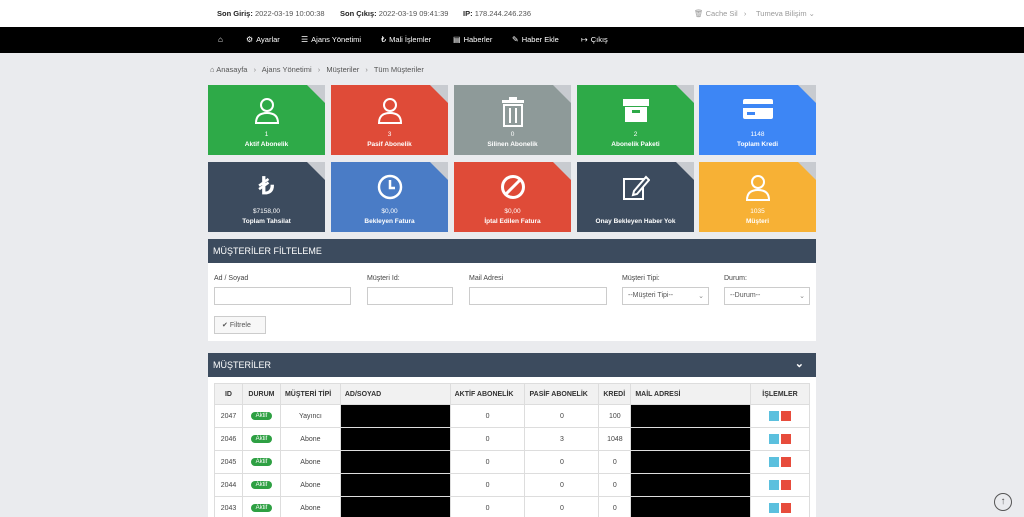 This screenshot has width=1024, height=517. I want to click on column-header-active: AKTİF ABONELİK, so click(487, 394).